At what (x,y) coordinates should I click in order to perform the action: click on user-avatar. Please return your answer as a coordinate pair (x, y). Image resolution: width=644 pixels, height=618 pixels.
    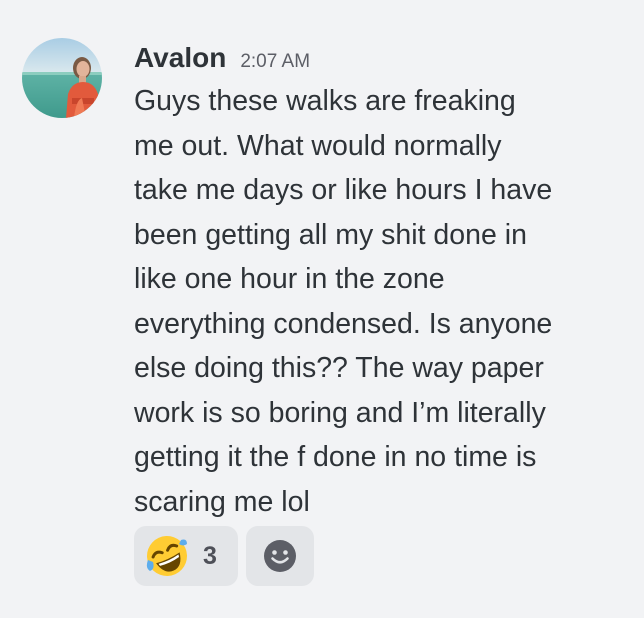
    Looking at the image, I should click on (62, 78).